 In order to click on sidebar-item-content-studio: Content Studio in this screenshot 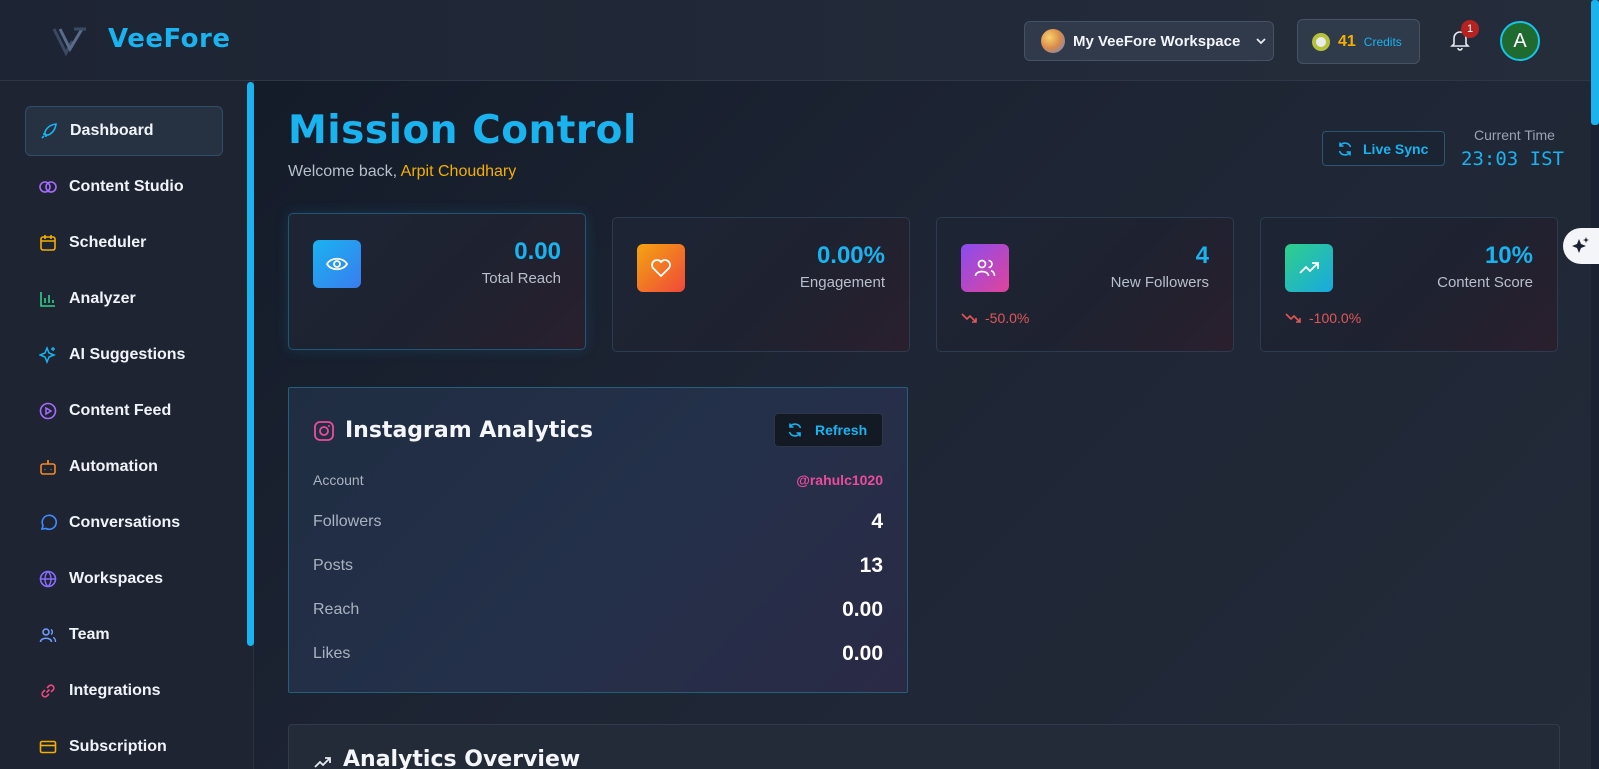, I will do `click(124, 187)`.